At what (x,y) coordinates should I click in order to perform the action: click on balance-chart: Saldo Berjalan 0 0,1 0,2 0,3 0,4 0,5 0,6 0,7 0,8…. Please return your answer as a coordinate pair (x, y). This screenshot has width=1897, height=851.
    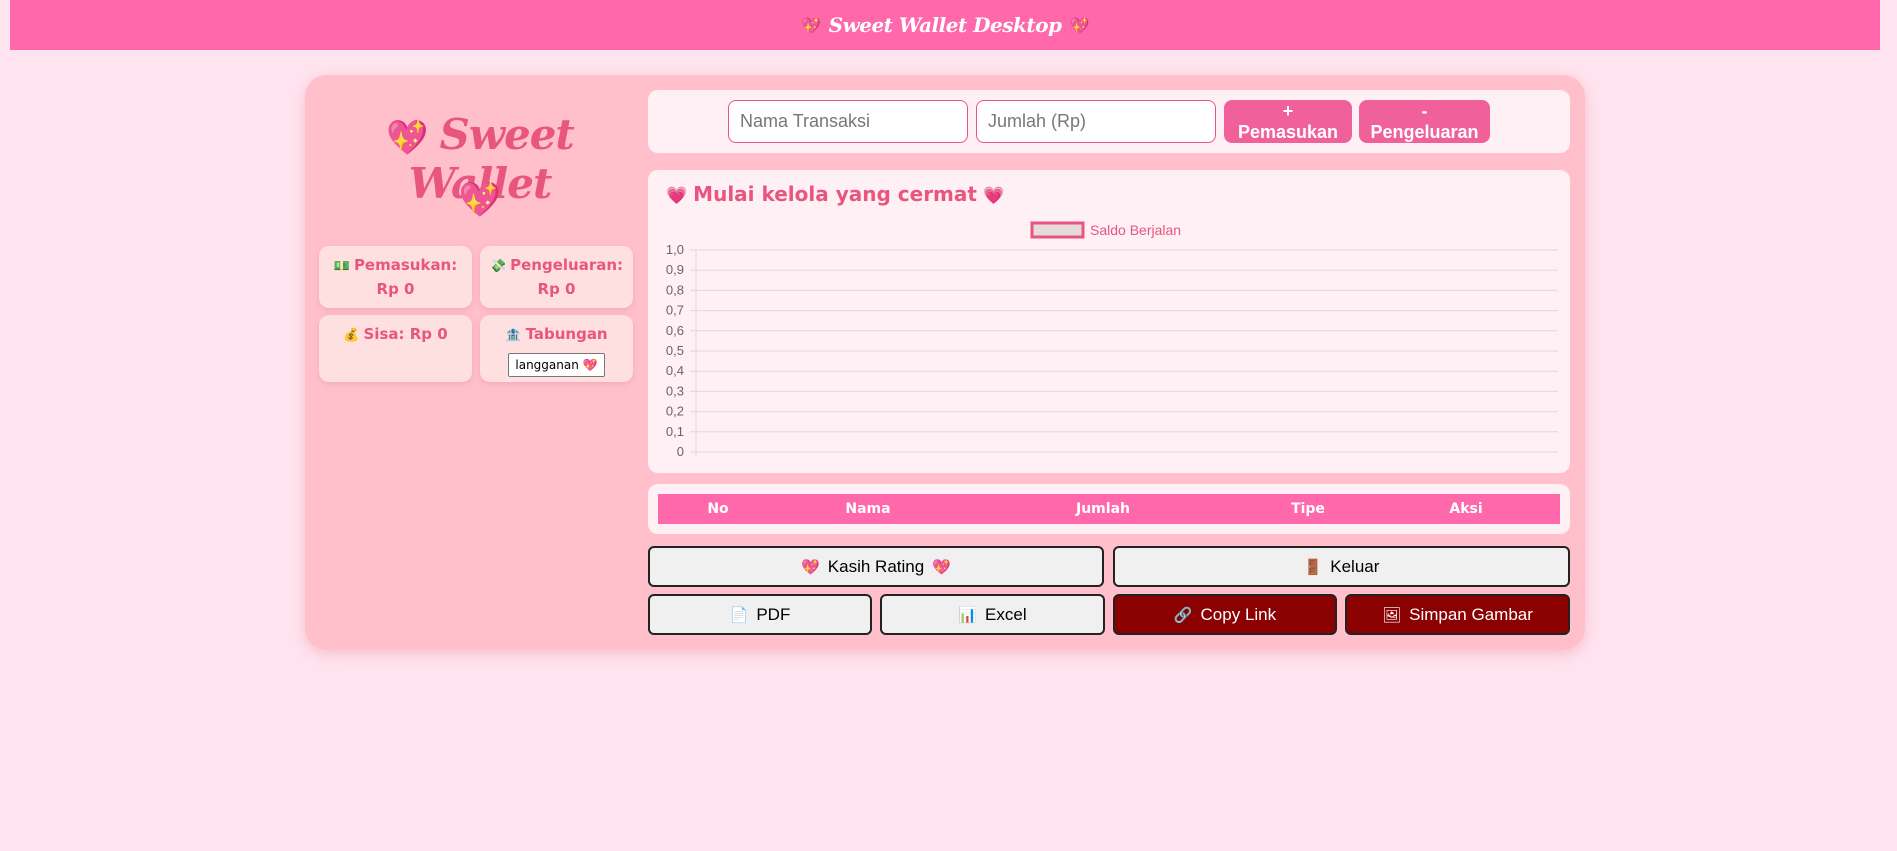
    Looking at the image, I should click on (1112, 340).